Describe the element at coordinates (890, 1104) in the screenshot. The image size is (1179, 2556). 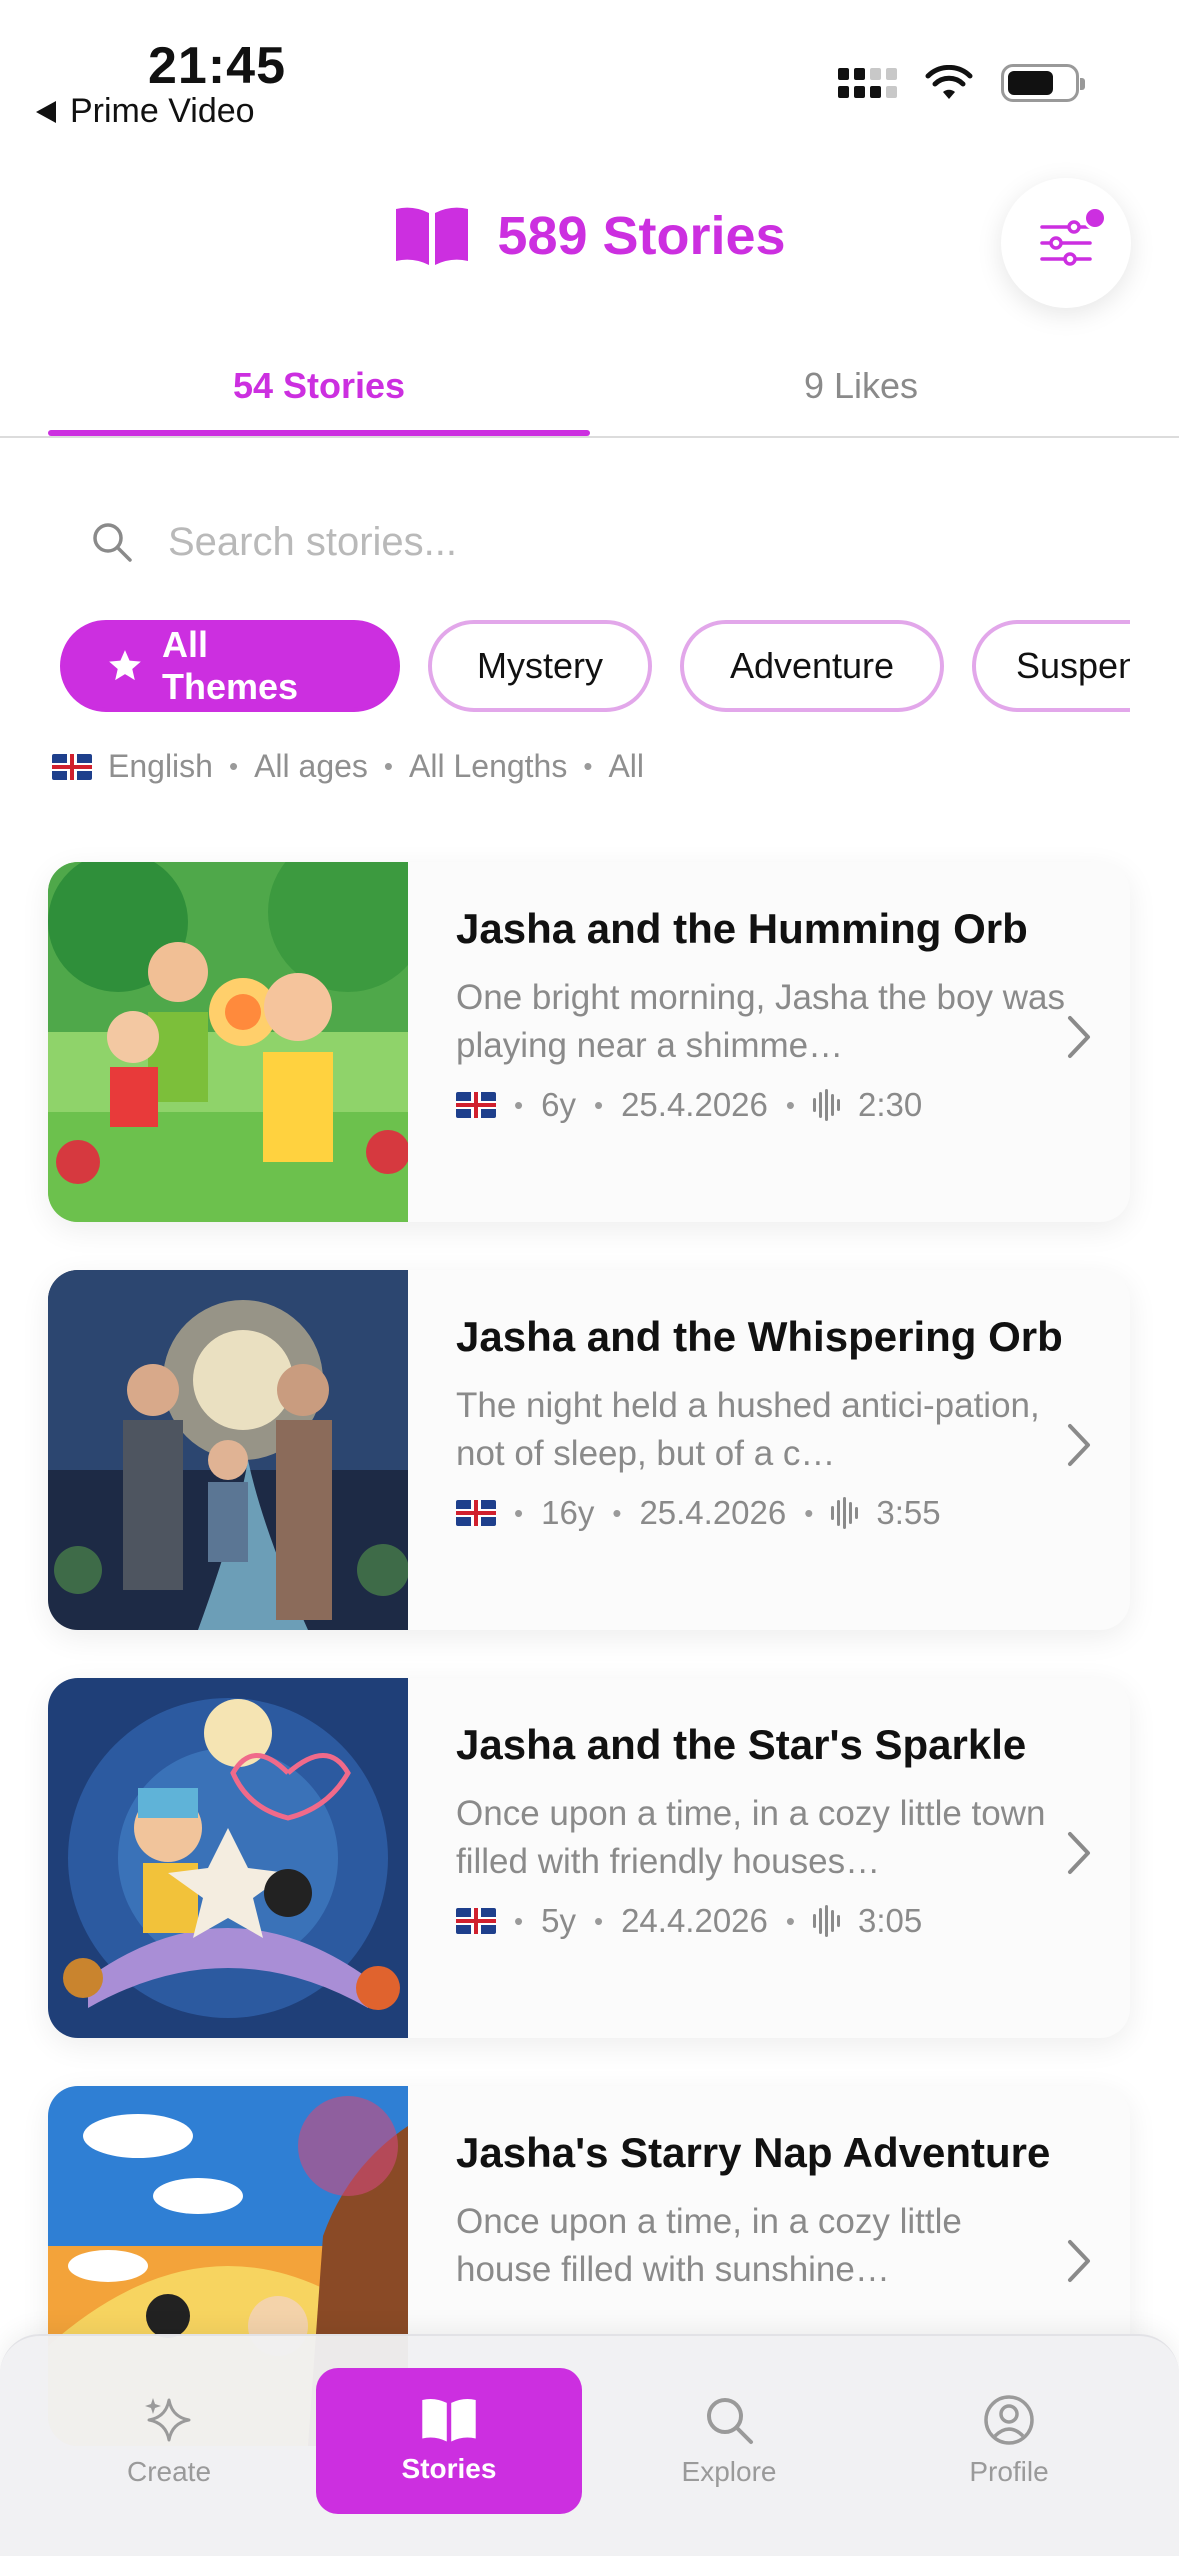
I see `story-duration: 2:30` at that location.